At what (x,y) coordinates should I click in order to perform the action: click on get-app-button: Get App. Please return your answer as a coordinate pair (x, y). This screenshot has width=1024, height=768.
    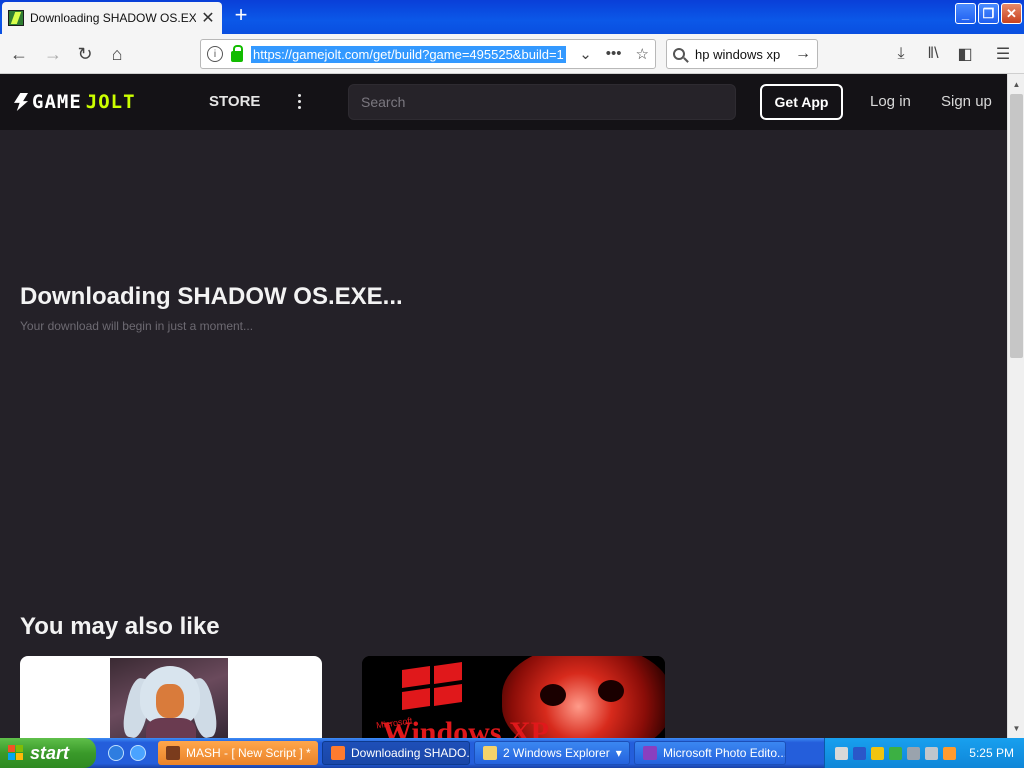
    Looking at the image, I should click on (801, 102).